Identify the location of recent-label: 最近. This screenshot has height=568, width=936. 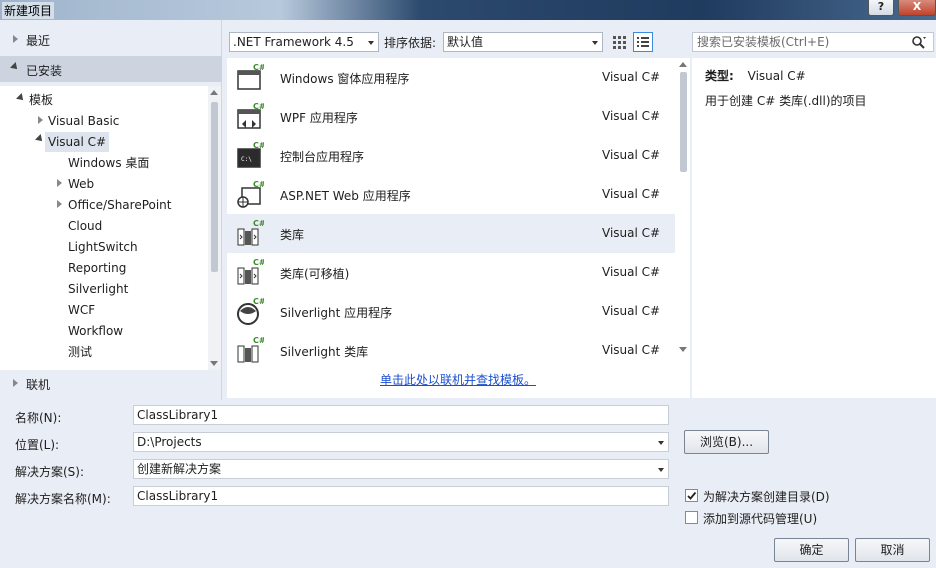
(38, 41).